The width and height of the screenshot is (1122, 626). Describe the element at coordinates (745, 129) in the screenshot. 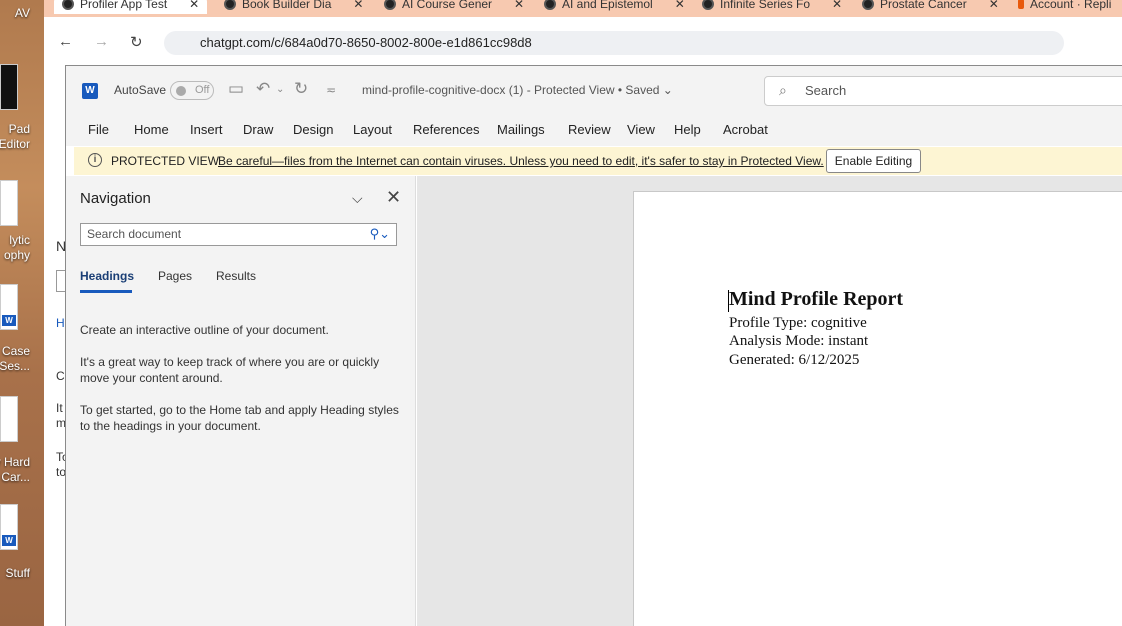

I see `tab-acrobat: Acrobat` at that location.